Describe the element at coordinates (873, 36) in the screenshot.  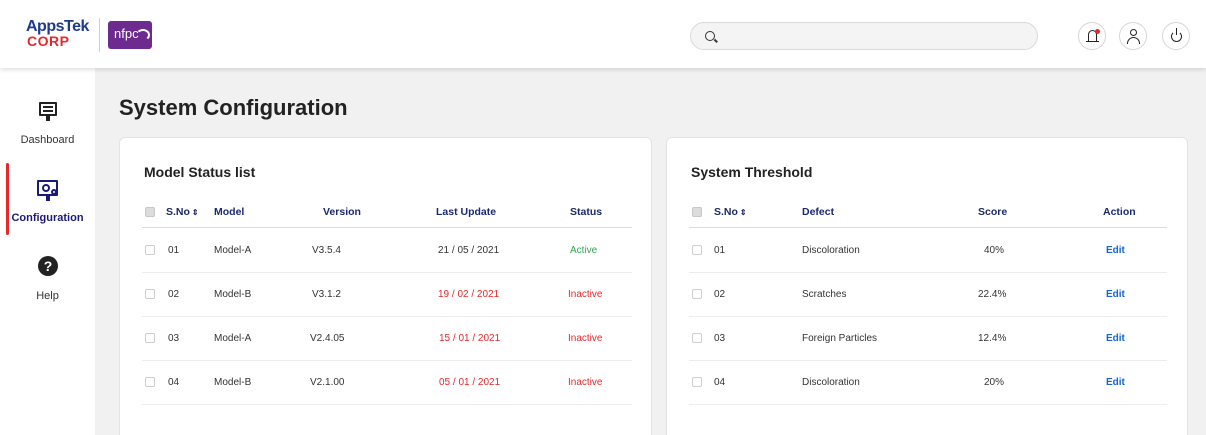
I see `search-input` at that location.